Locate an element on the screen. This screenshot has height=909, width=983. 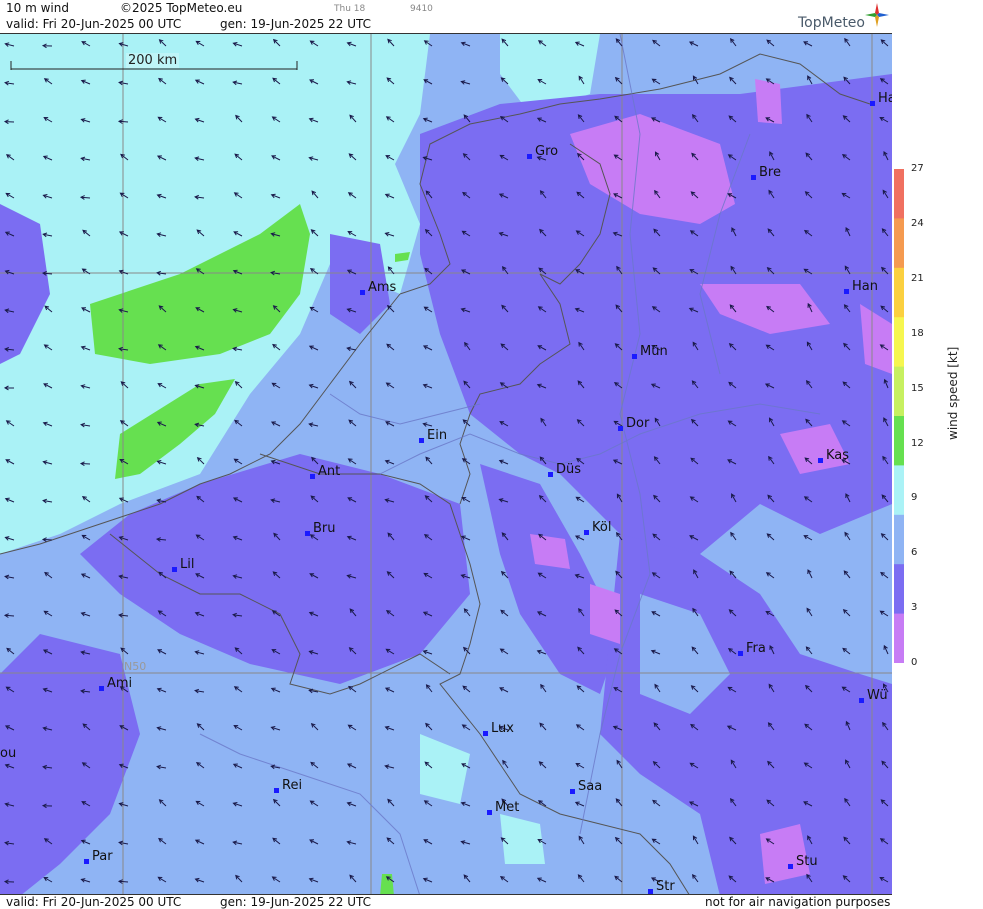
city-marker: Met is located at coordinates (503, 807).